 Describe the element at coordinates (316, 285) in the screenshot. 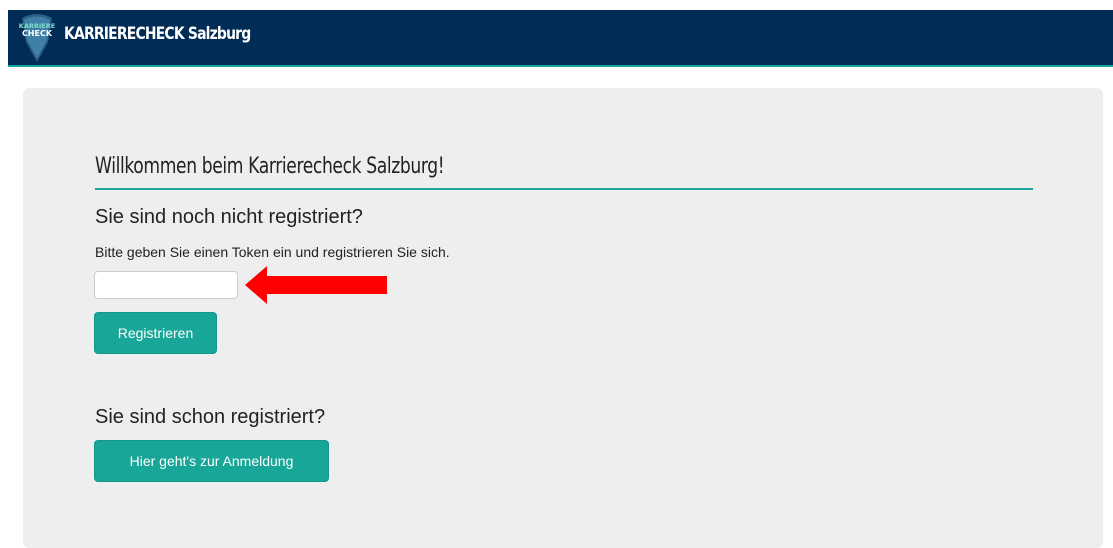

I see `red-arrow-icon` at that location.